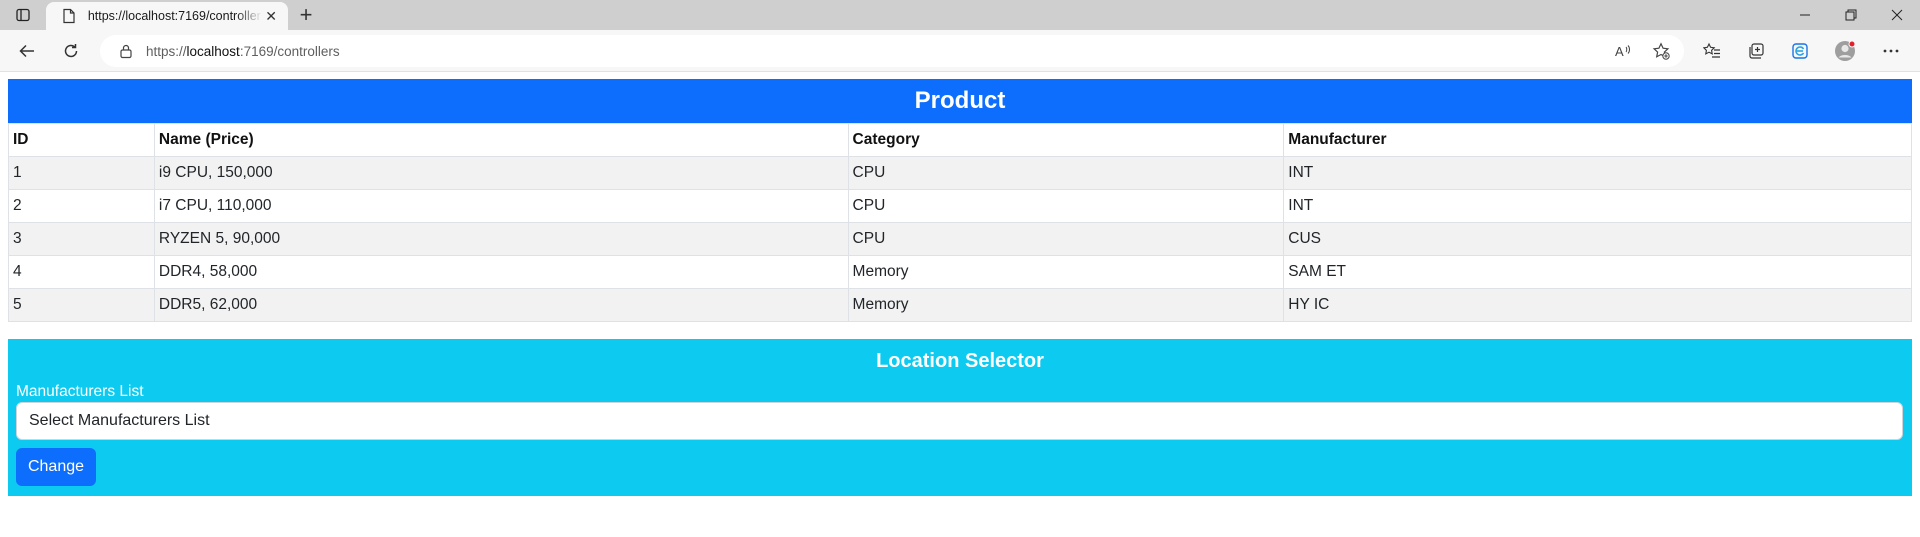 The height and width of the screenshot is (537, 1920). What do you see at coordinates (306, 15) in the screenshot?
I see `new-tab-icon: +` at bounding box center [306, 15].